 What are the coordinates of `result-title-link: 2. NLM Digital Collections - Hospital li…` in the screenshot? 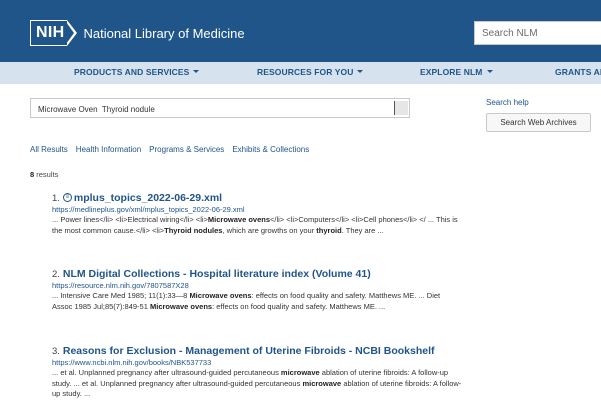 It's located at (257, 274).